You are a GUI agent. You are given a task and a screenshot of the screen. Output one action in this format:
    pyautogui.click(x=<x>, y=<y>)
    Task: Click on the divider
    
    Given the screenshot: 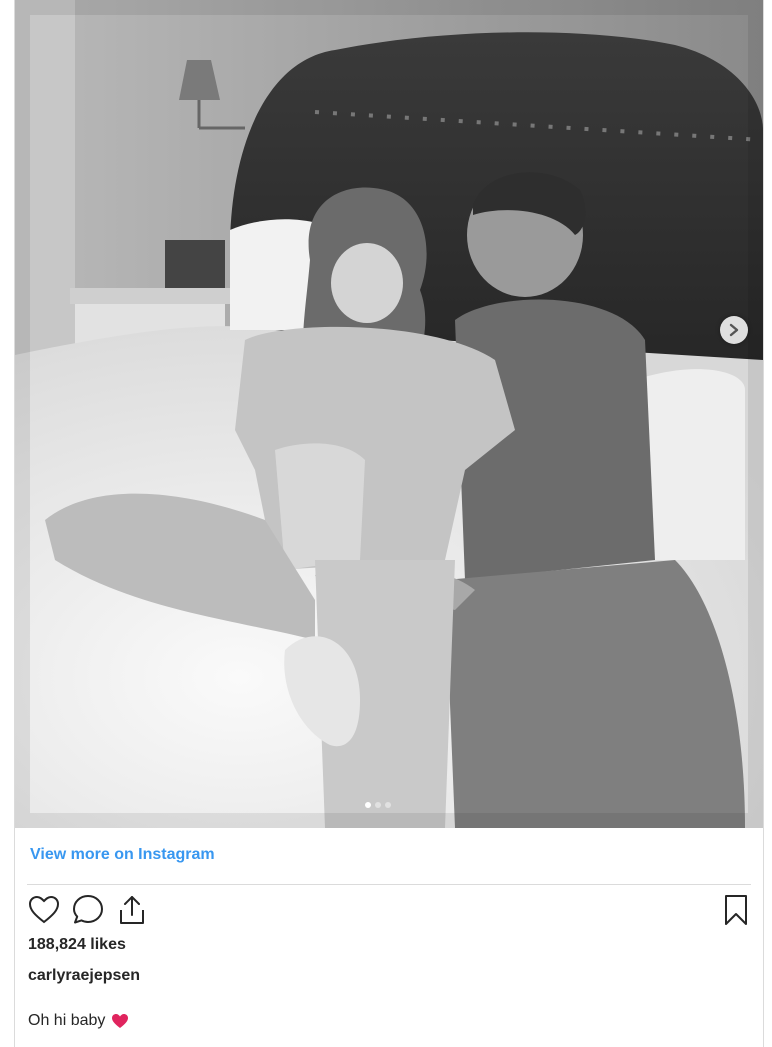 What is the action you would take?
    pyautogui.click(x=389, y=884)
    